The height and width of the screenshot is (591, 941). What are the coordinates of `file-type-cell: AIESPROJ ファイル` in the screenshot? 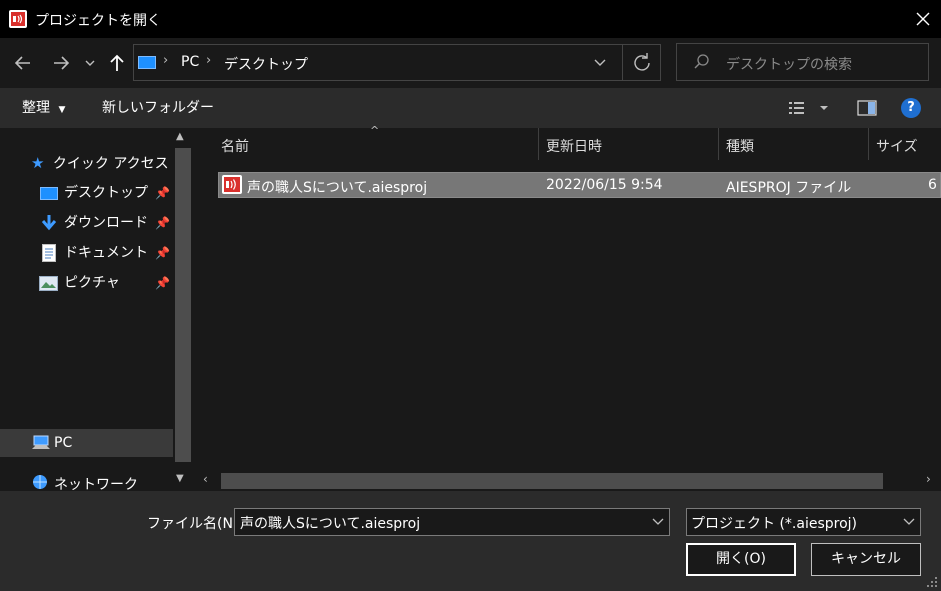 It's located at (789, 188).